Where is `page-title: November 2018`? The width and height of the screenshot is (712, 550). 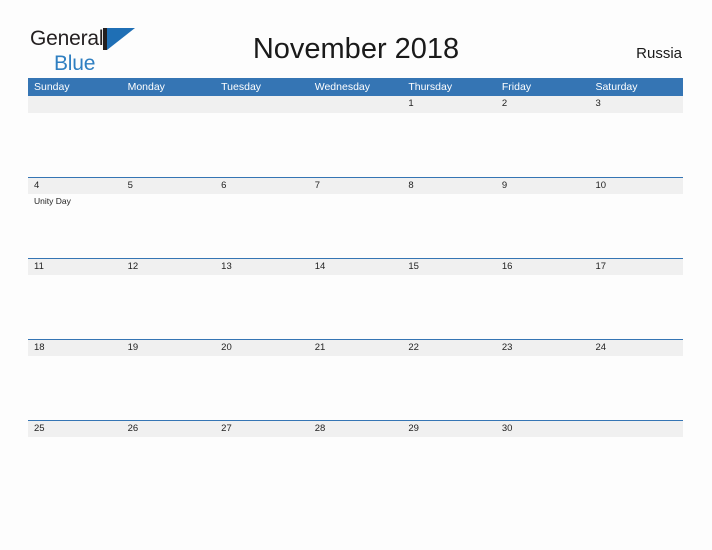
page-title: November 2018 is located at coordinates (356, 49).